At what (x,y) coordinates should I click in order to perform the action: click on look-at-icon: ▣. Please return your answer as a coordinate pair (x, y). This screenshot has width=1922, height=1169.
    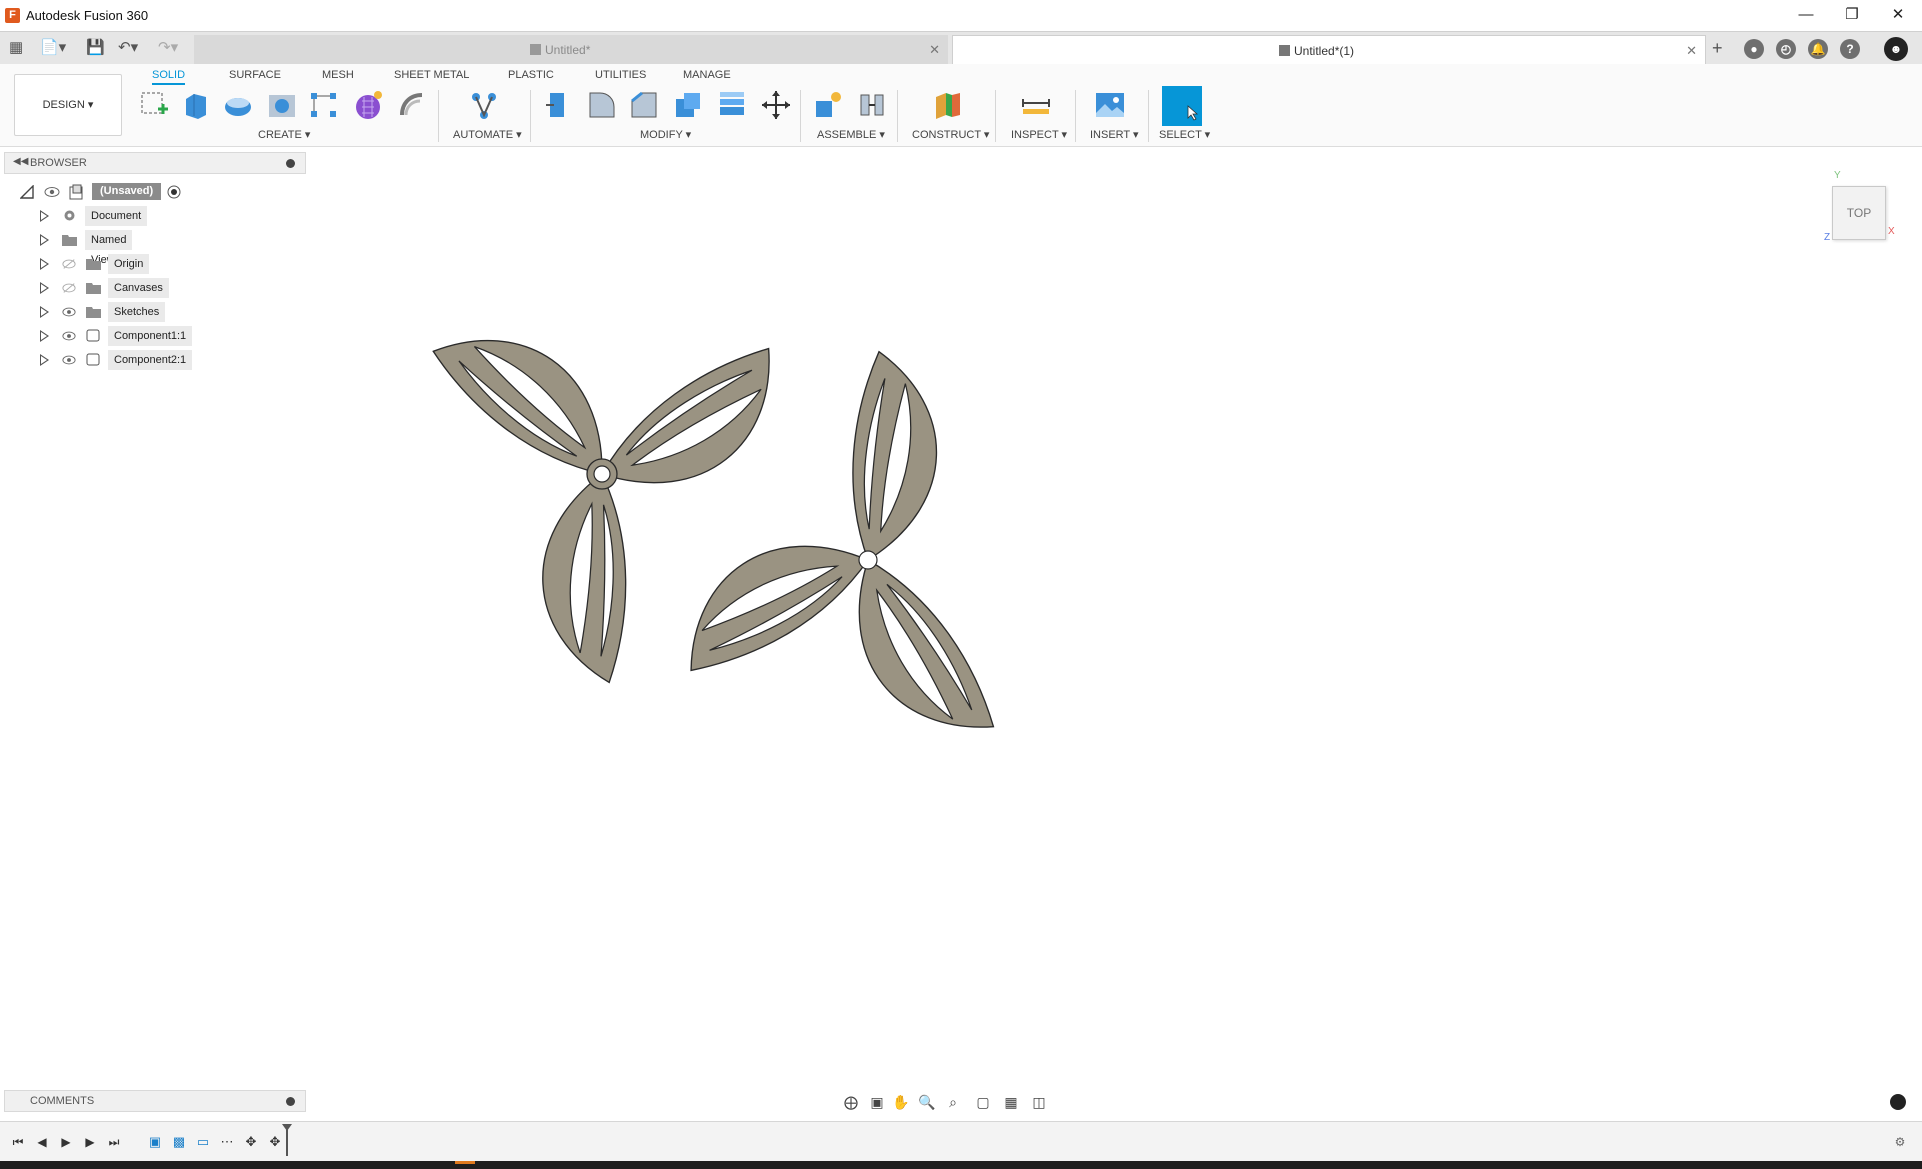
    Looking at the image, I should click on (877, 1102).